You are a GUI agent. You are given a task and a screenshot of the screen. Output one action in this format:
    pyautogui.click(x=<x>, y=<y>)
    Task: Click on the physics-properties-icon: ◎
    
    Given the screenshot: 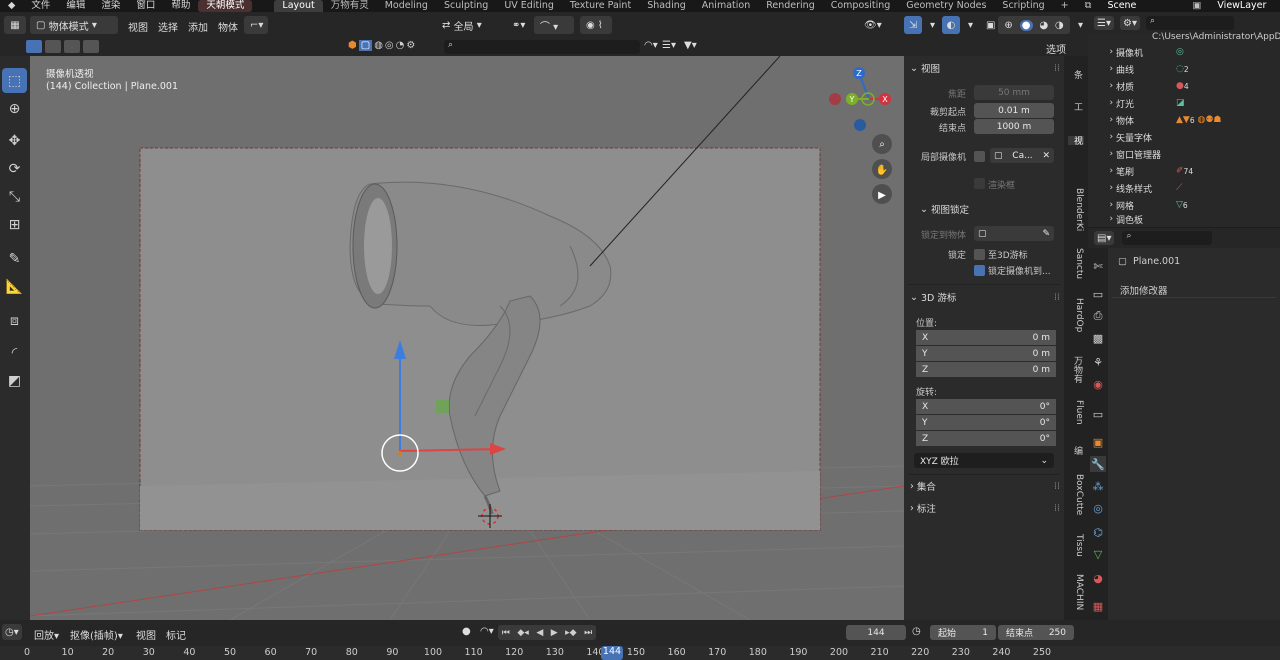 What is the action you would take?
    pyautogui.click(x=1098, y=508)
    